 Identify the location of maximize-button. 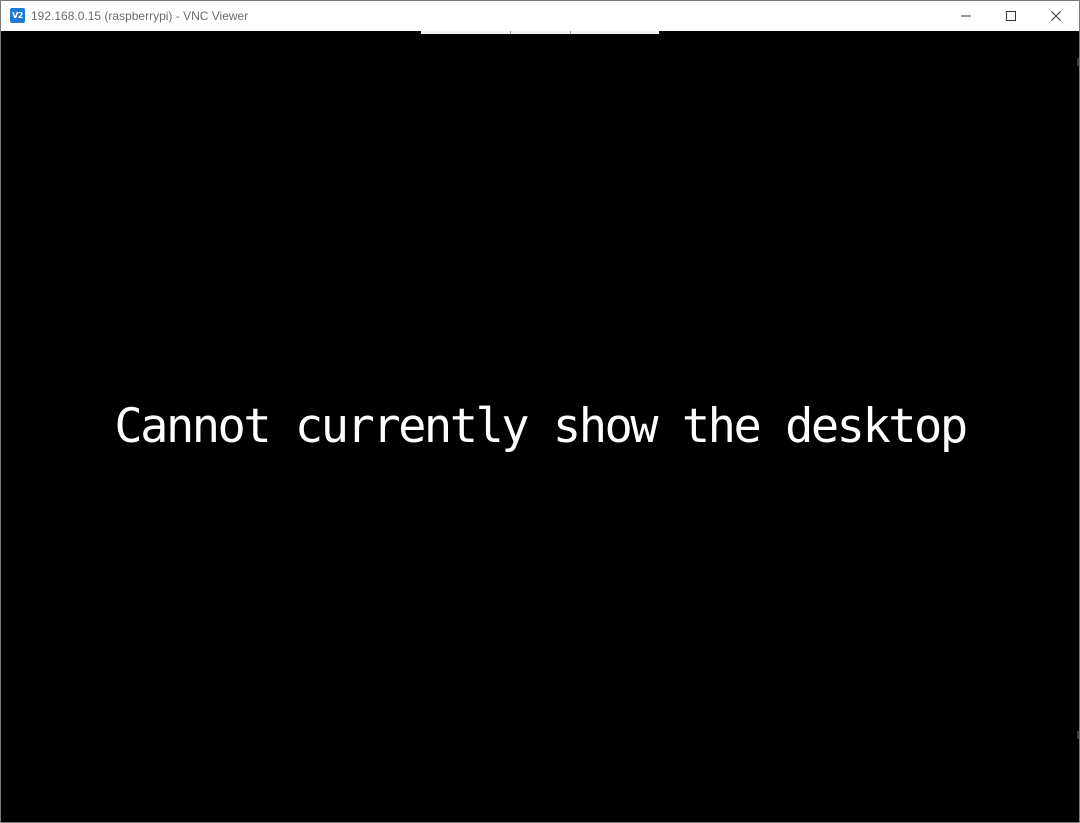
(1011, 16).